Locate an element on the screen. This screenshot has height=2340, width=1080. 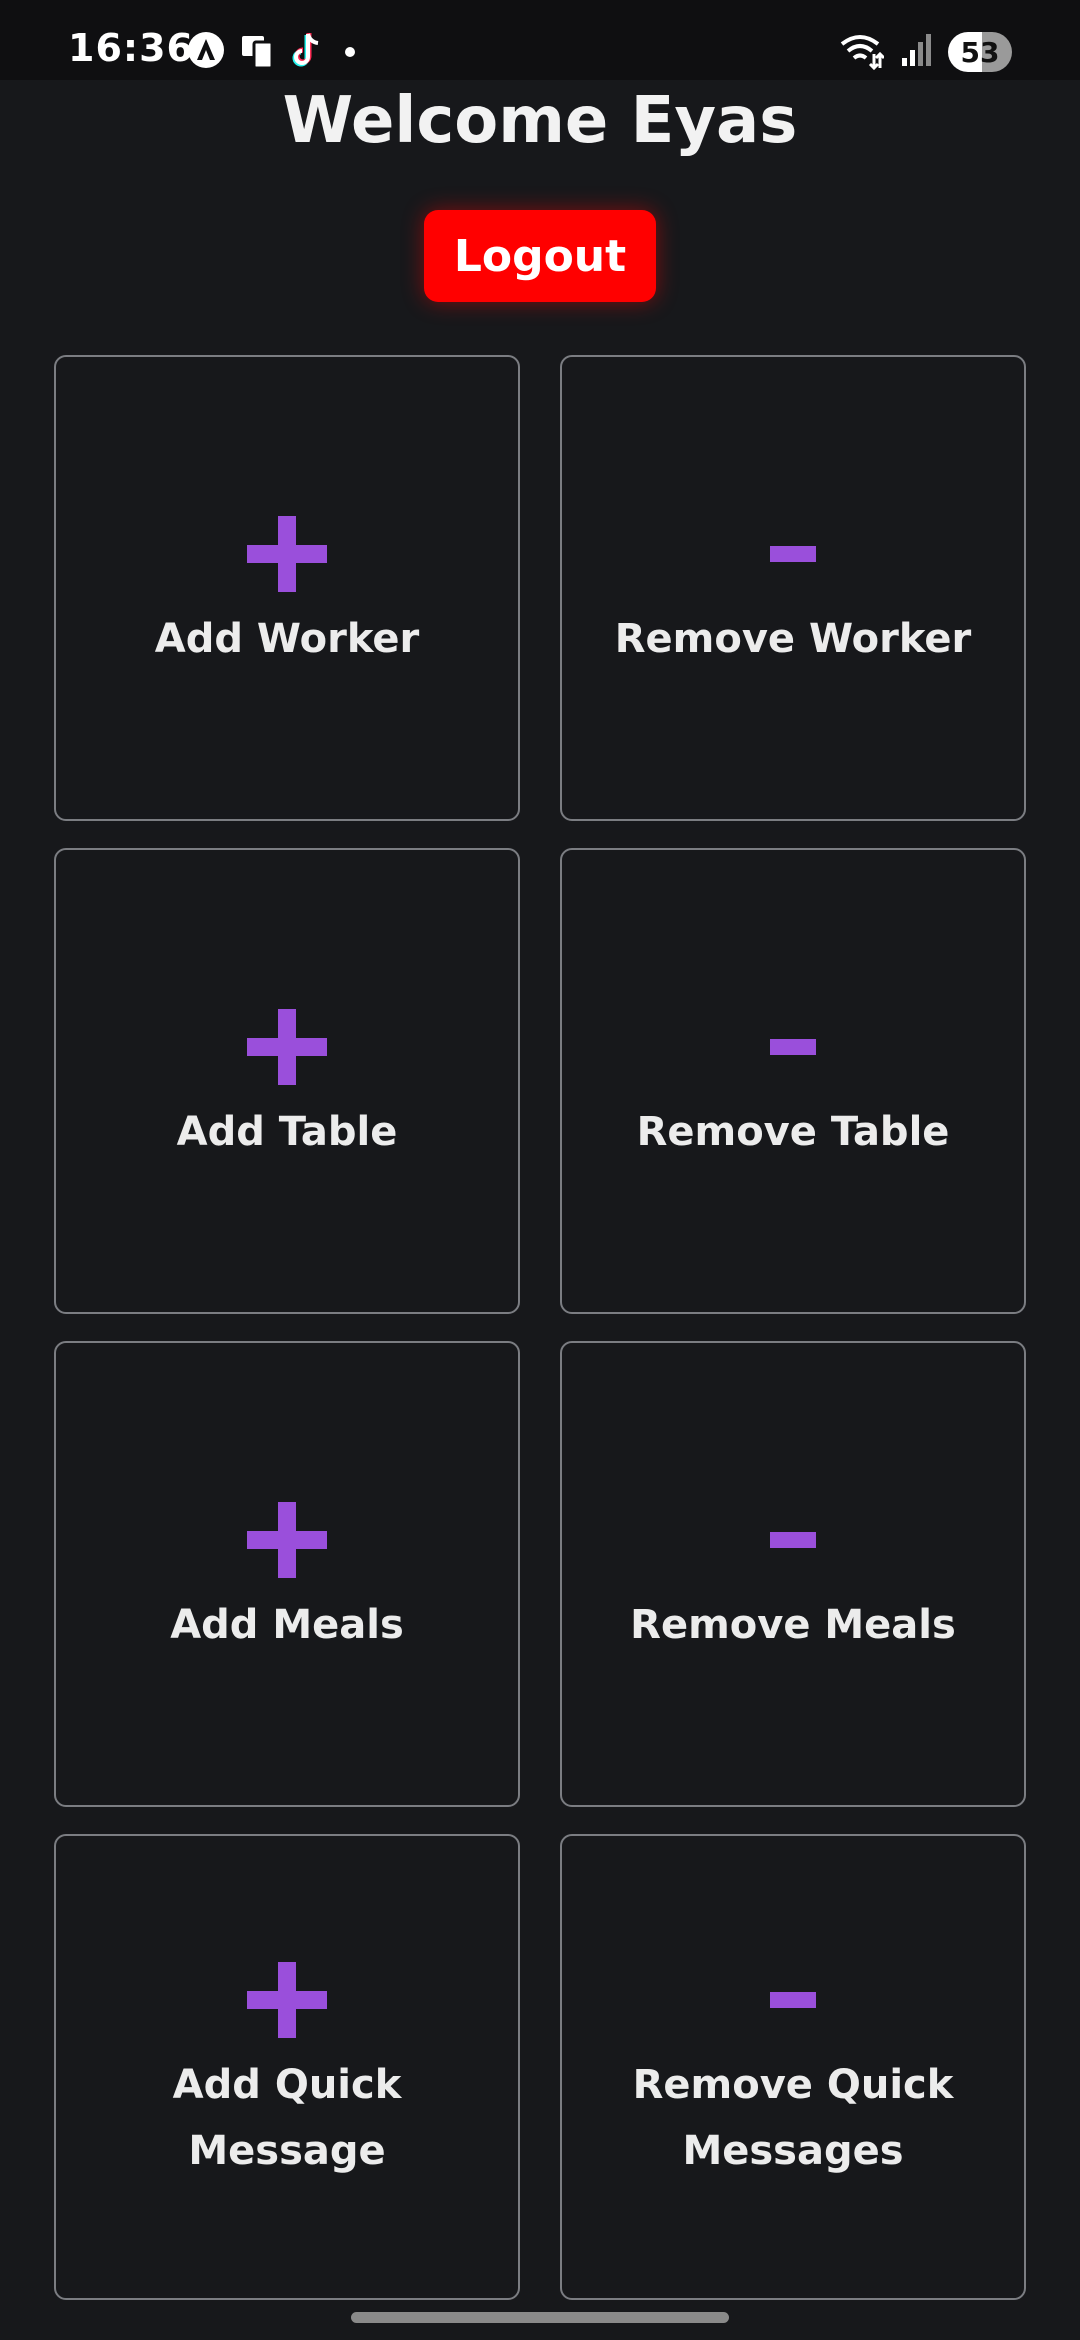
card-label: Remove Worker is located at coordinates (793, 639).